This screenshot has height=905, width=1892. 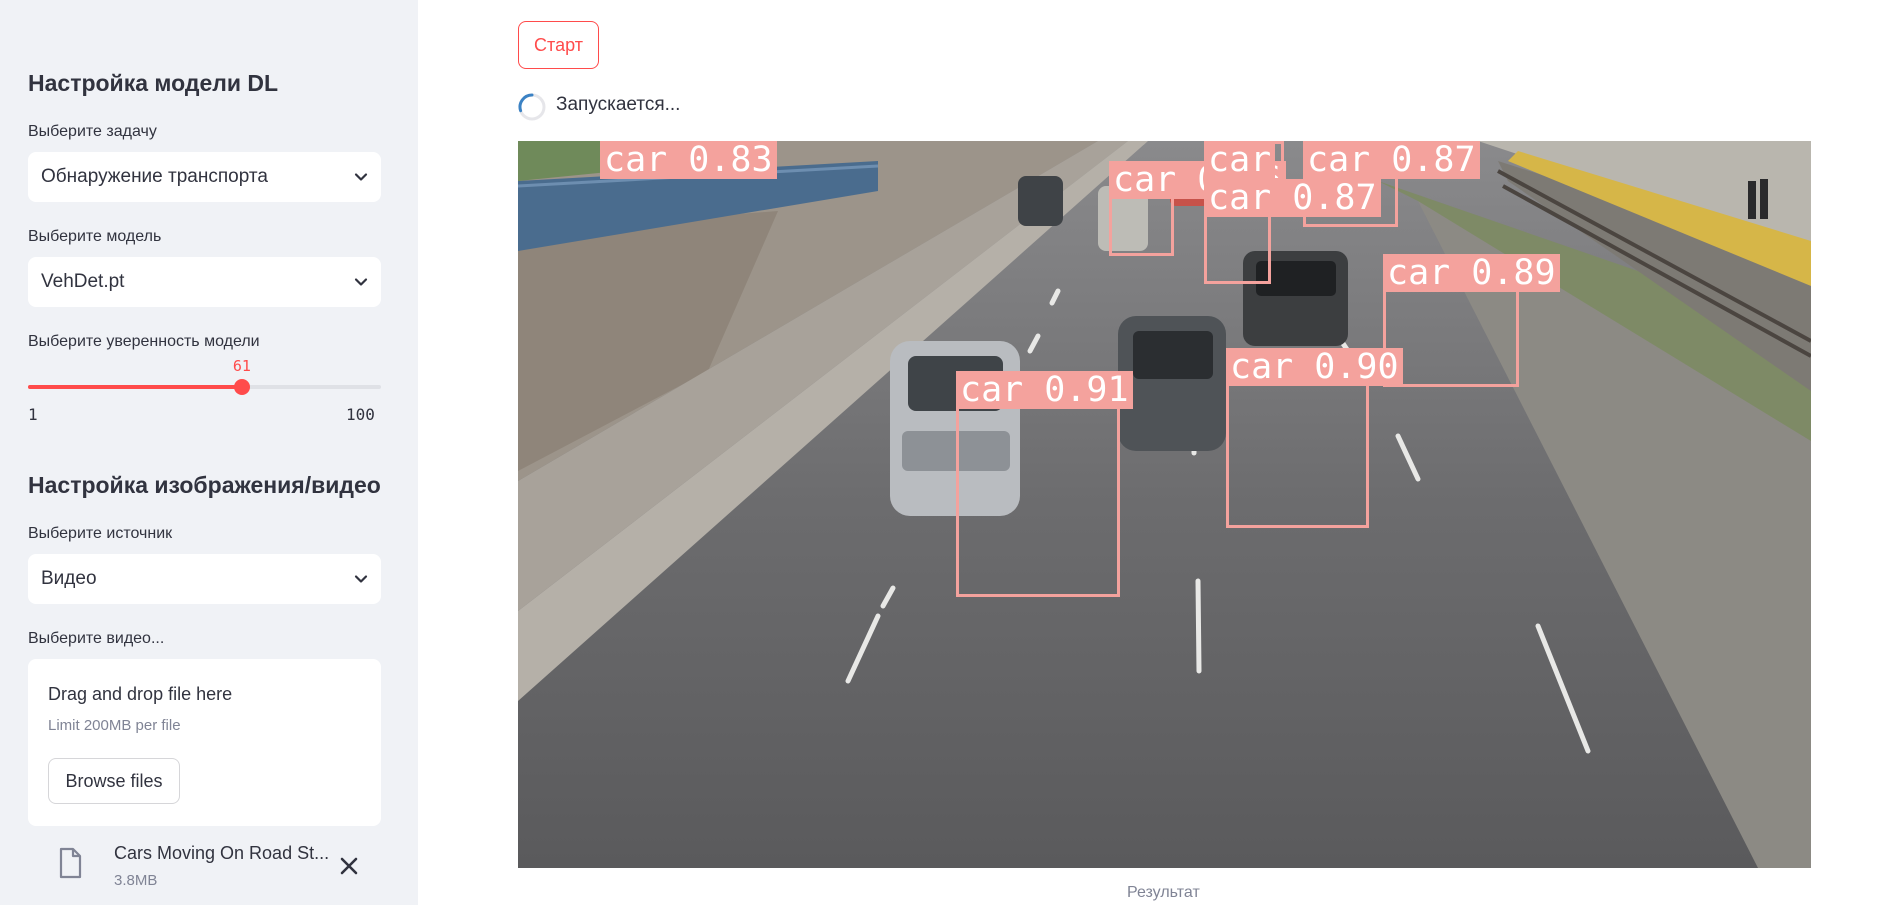 What do you see at coordinates (241, 366) in the screenshot?
I see `confidence-value: 61` at bounding box center [241, 366].